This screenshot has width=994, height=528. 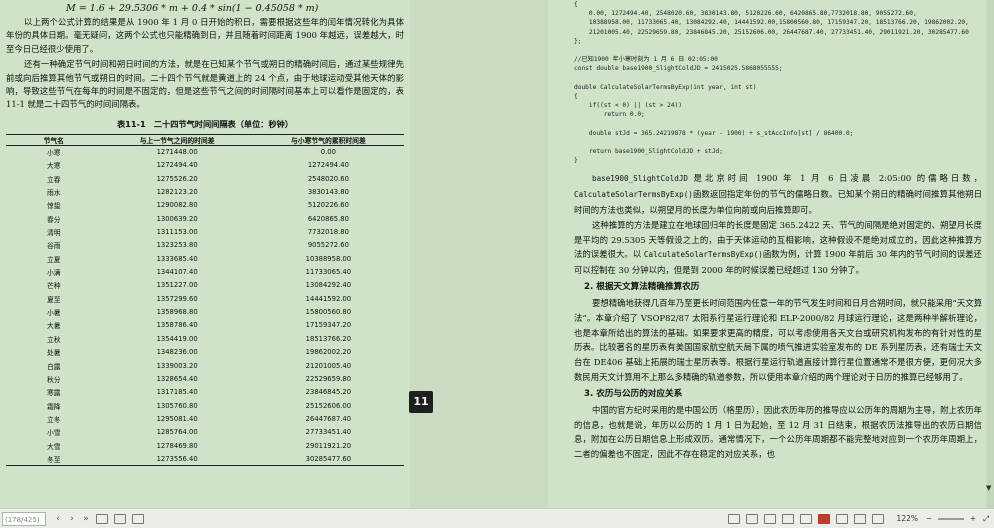 I want to click on cumulative-cell: 2548020.60, so click(x=328, y=178).